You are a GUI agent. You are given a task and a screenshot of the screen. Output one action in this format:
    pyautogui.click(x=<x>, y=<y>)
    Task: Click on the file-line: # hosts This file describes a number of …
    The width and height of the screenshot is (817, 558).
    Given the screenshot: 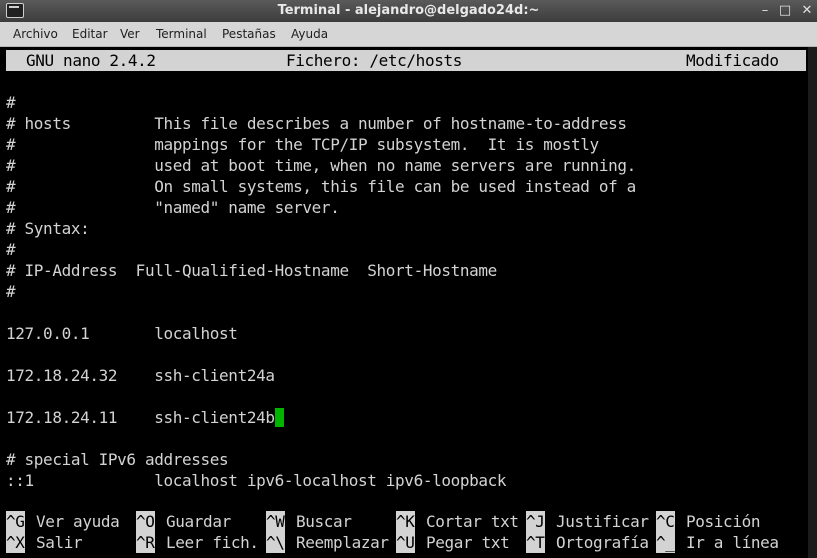 What is the action you would take?
    pyautogui.click(x=316, y=123)
    